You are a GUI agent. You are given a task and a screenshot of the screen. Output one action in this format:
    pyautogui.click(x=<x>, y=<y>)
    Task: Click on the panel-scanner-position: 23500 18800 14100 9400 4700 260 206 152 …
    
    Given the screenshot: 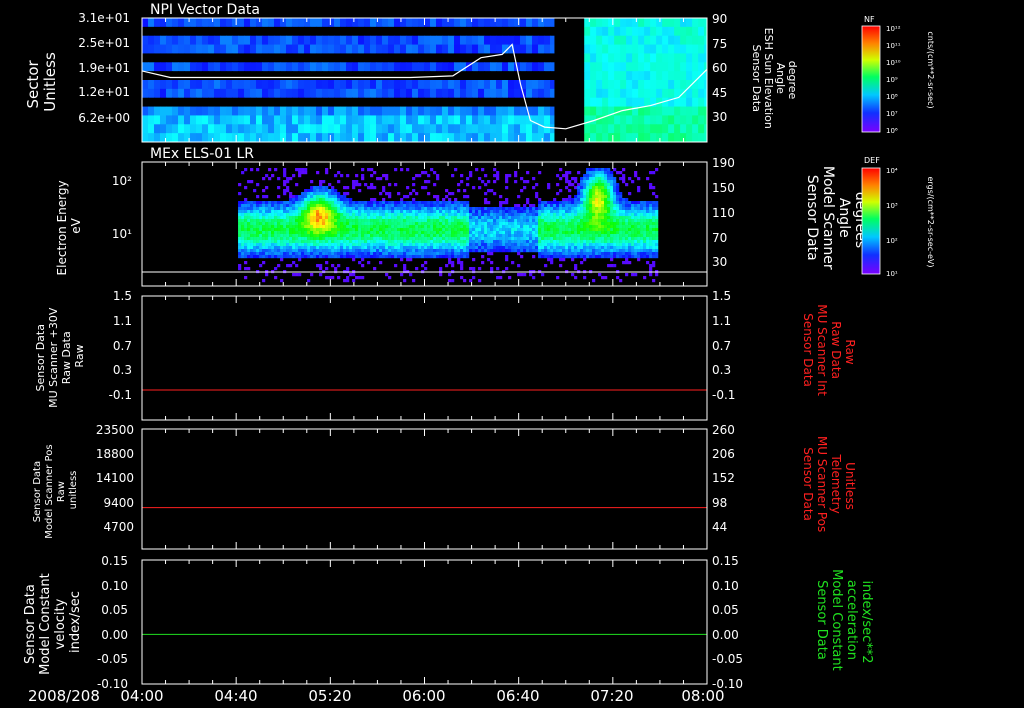 What is the action you would take?
    pyautogui.click(x=444, y=486)
    